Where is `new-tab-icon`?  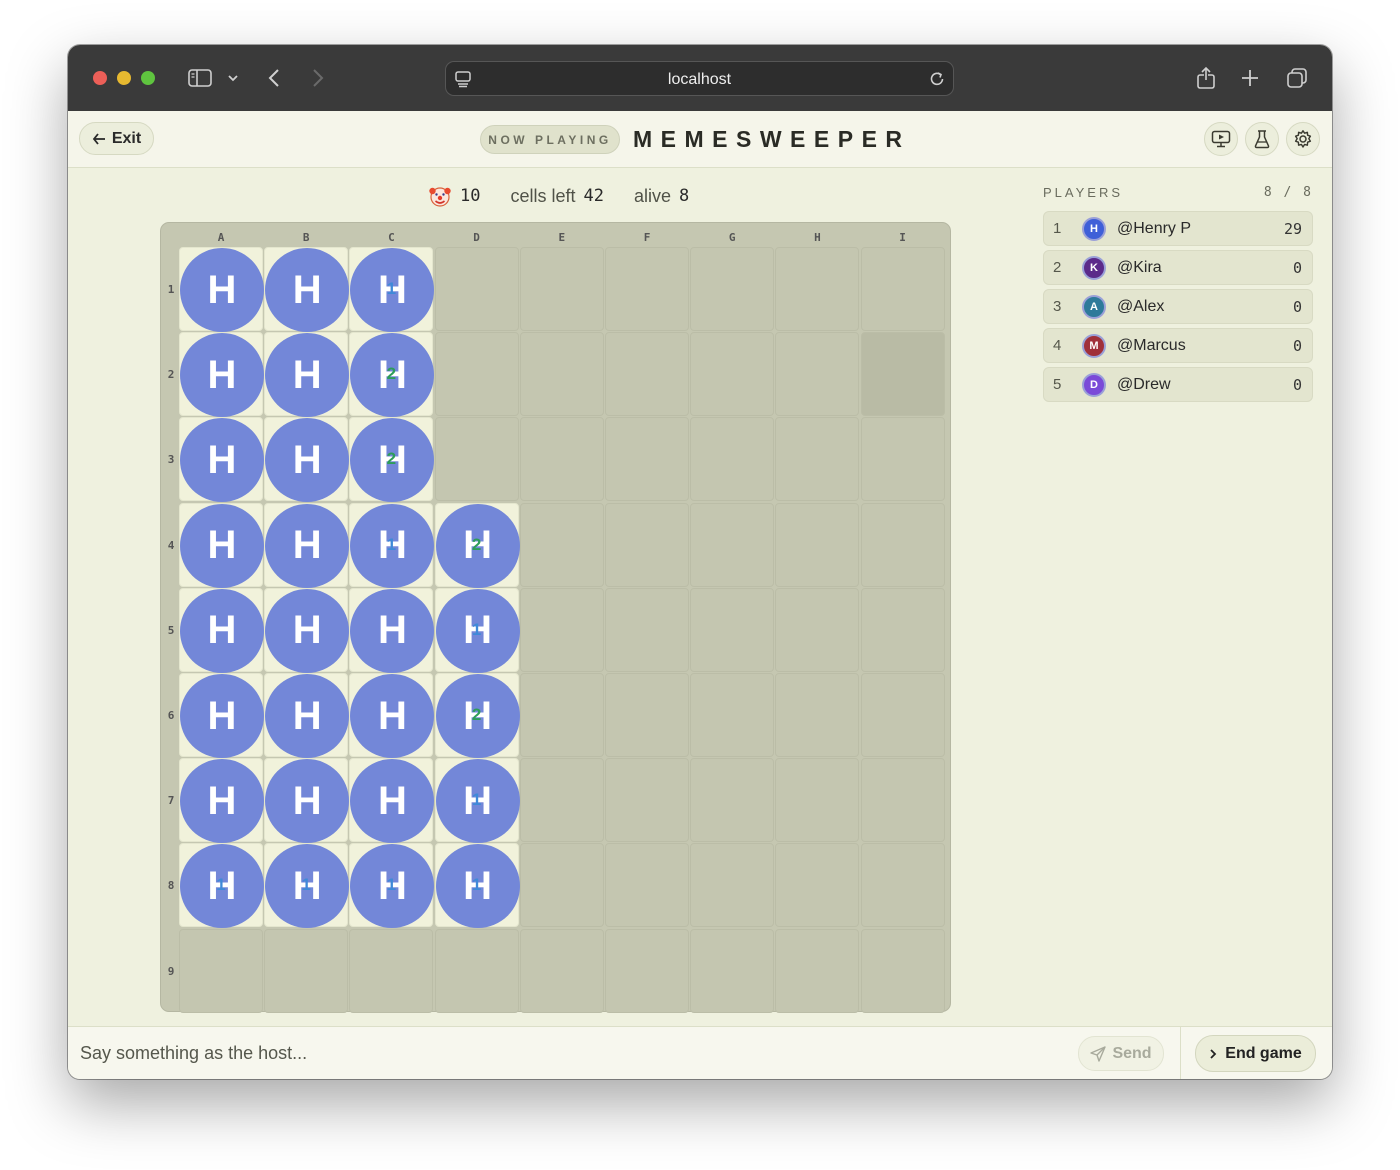
new-tab-icon is located at coordinates (1250, 78).